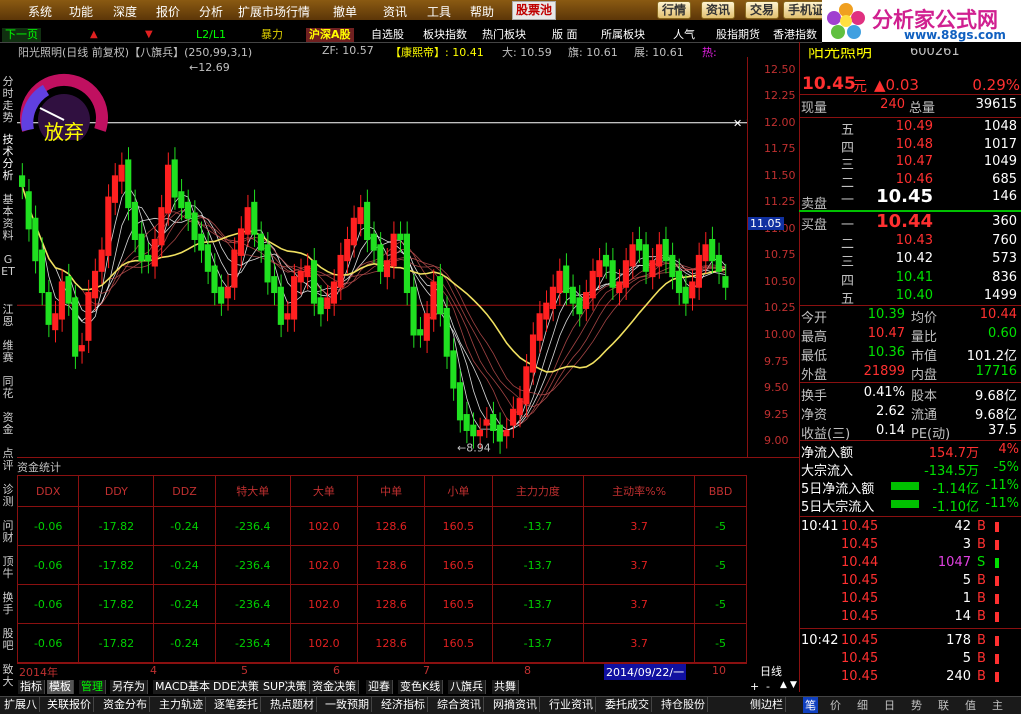 Image resolution: width=1021 pixels, height=714 pixels. Describe the element at coordinates (565, 35) in the screenshot. I see `tab-layout: 版 面` at that location.